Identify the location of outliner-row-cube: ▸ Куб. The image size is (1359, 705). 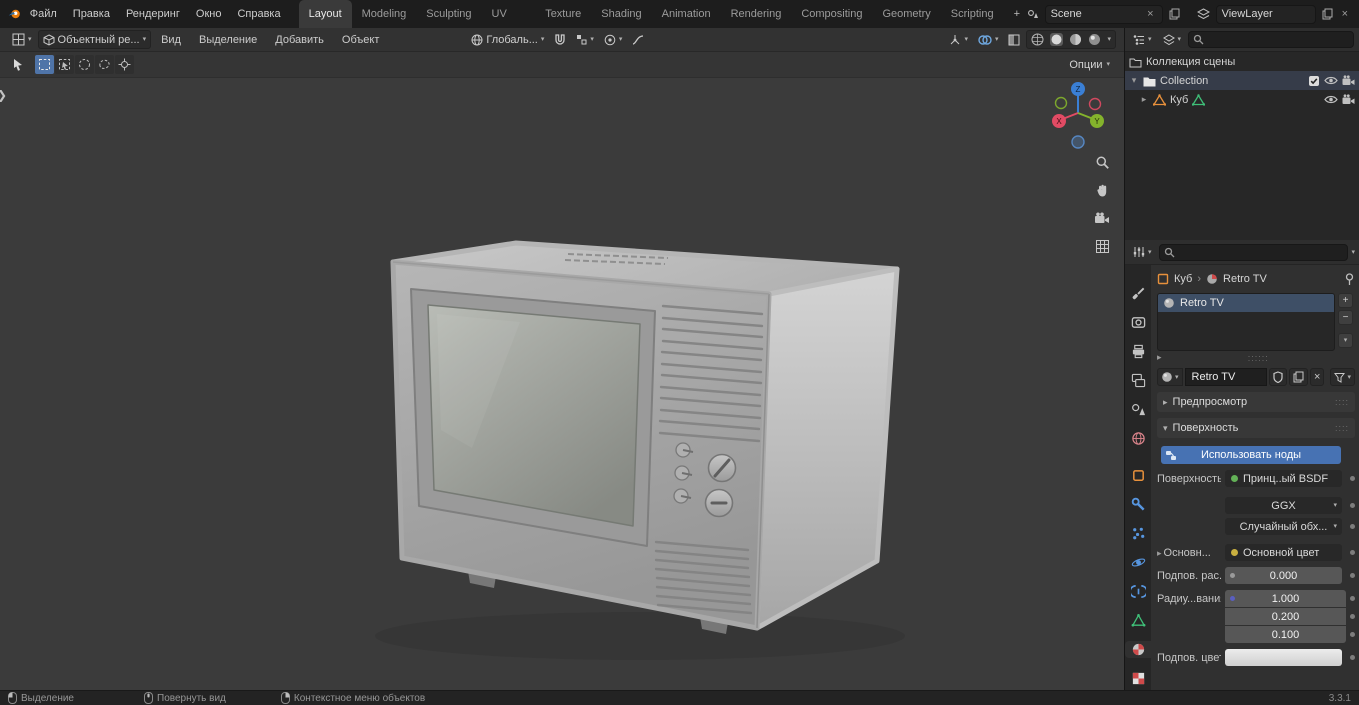
(1242, 99).